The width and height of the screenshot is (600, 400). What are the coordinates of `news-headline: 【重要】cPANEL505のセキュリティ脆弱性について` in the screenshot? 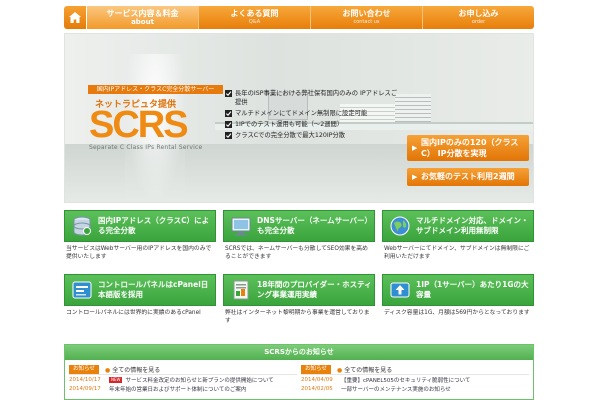 It's located at (405, 380).